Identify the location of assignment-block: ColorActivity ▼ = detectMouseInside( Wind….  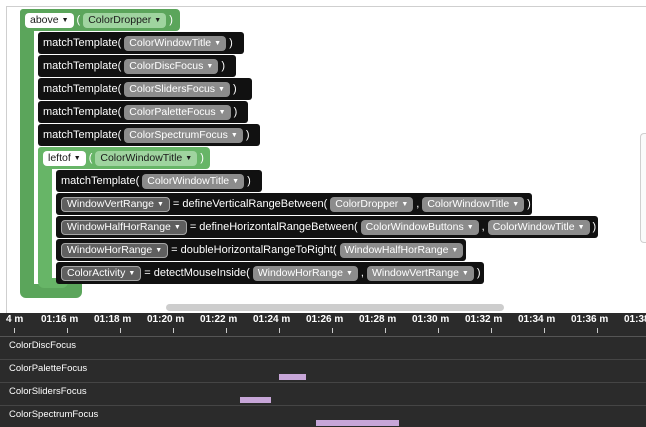
(270, 273).